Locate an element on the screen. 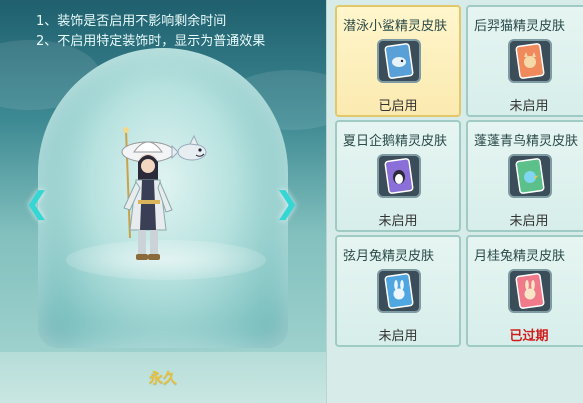 This screenshot has height=403, width=583. next-arrow-icon: ❯ is located at coordinates (287, 203).